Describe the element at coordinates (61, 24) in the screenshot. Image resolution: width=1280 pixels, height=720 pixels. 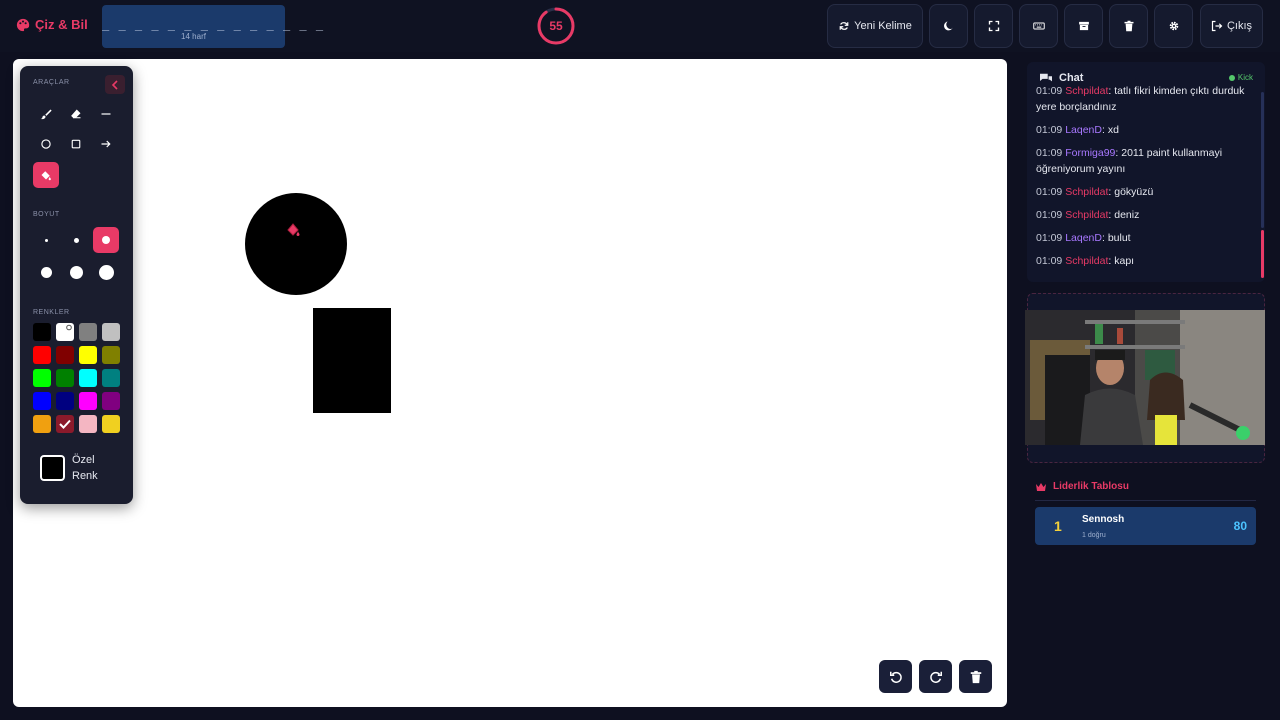
I see `app-name: Çiz & Bil` at that location.